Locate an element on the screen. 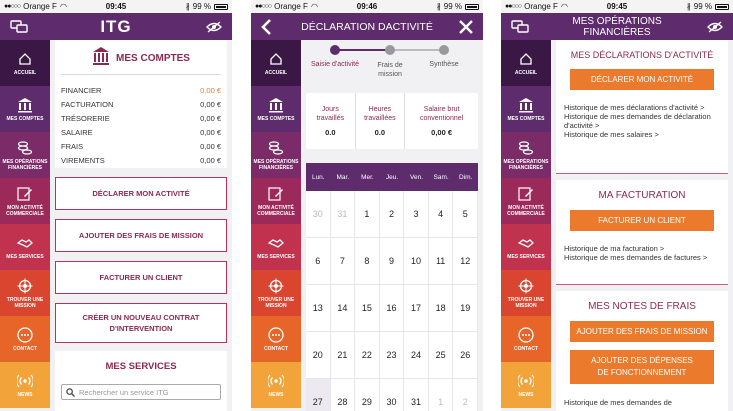 The image size is (733, 411). calendar-day: 3 is located at coordinates (416, 214).